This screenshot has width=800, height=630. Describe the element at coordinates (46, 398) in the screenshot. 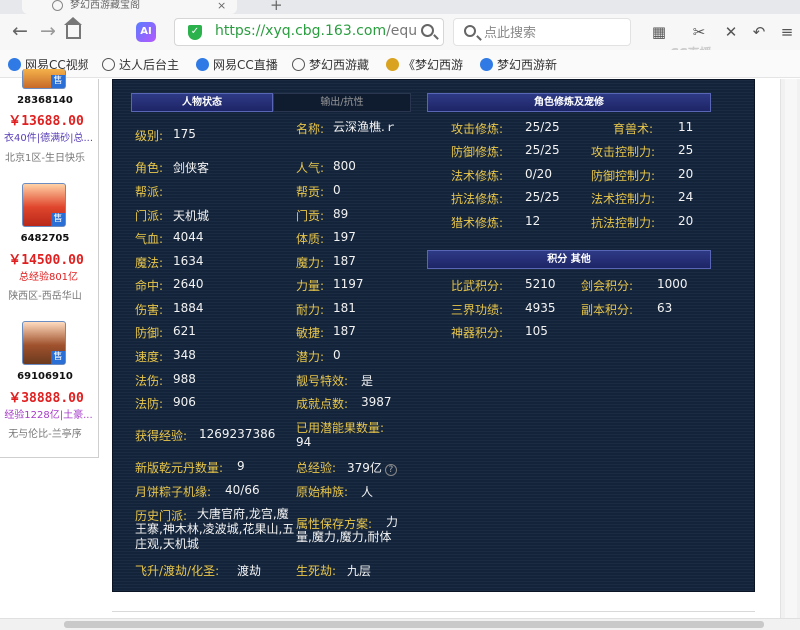

I see `listing-price: ￥38888.00` at that location.